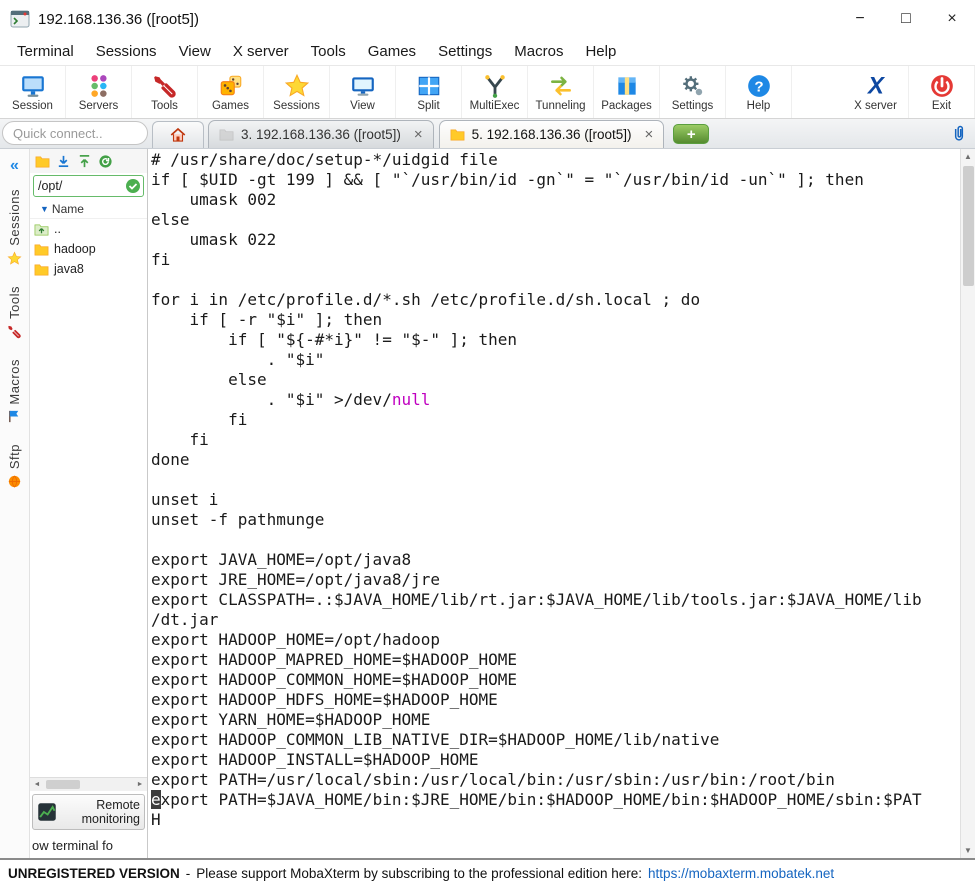 The width and height of the screenshot is (975, 887). Describe the element at coordinates (860, 19) in the screenshot. I see `minimize-icon: −` at that location.